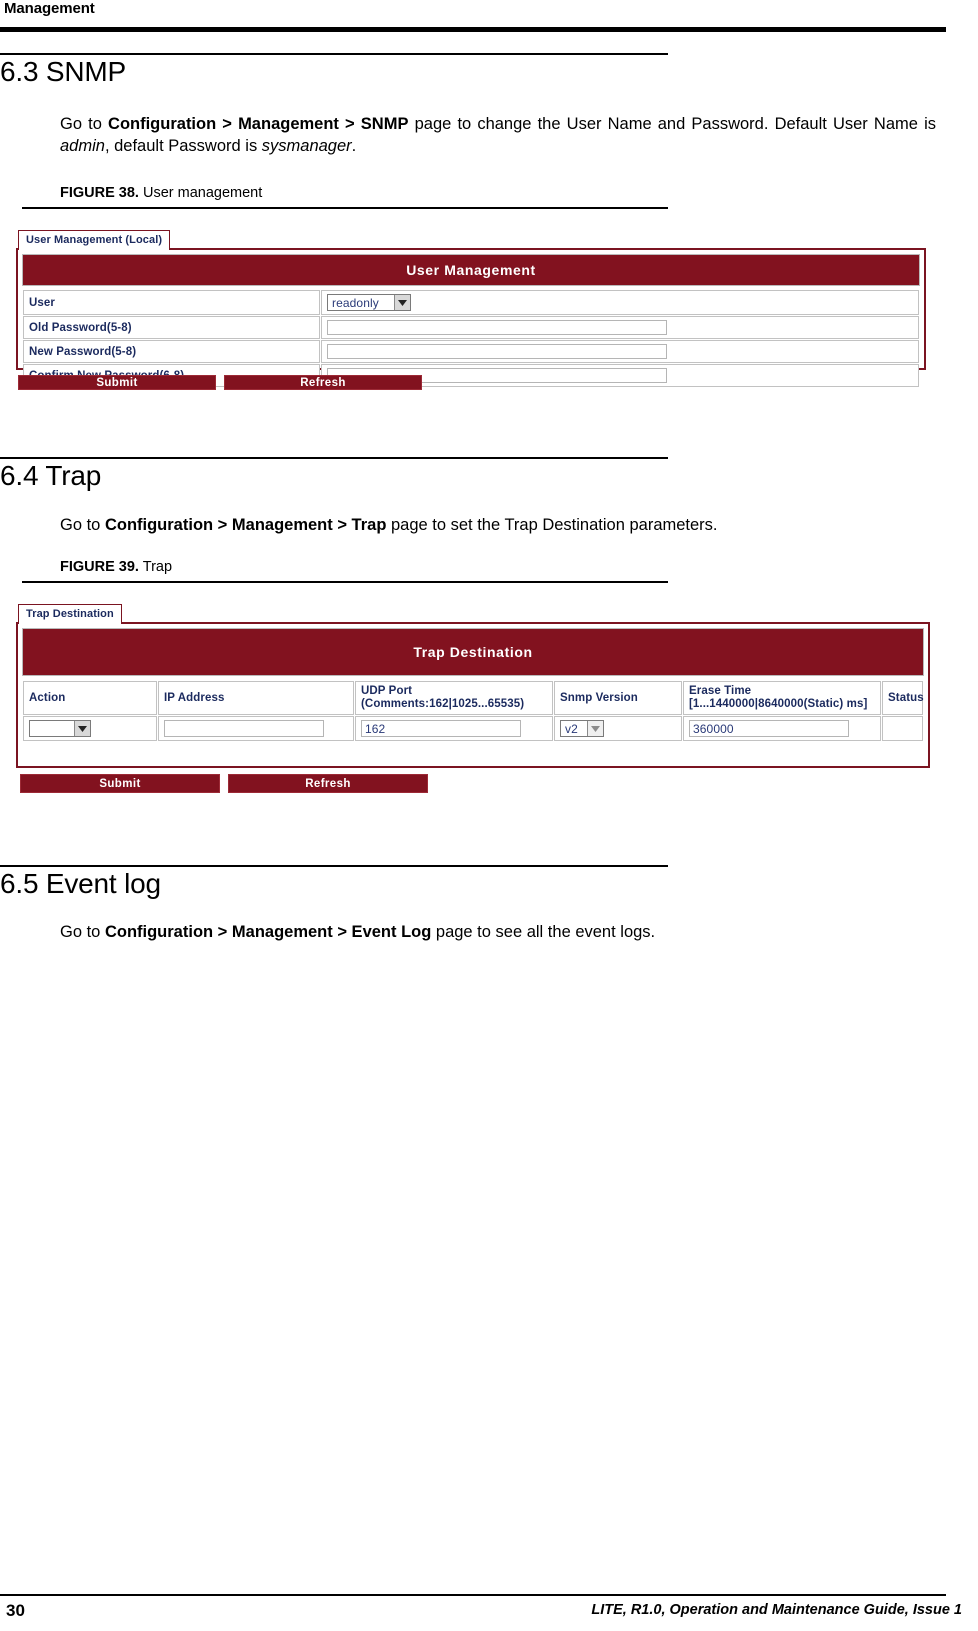 The height and width of the screenshot is (1631, 978). I want to click on para-tail: page to see all the event logs., so click(543, 932).